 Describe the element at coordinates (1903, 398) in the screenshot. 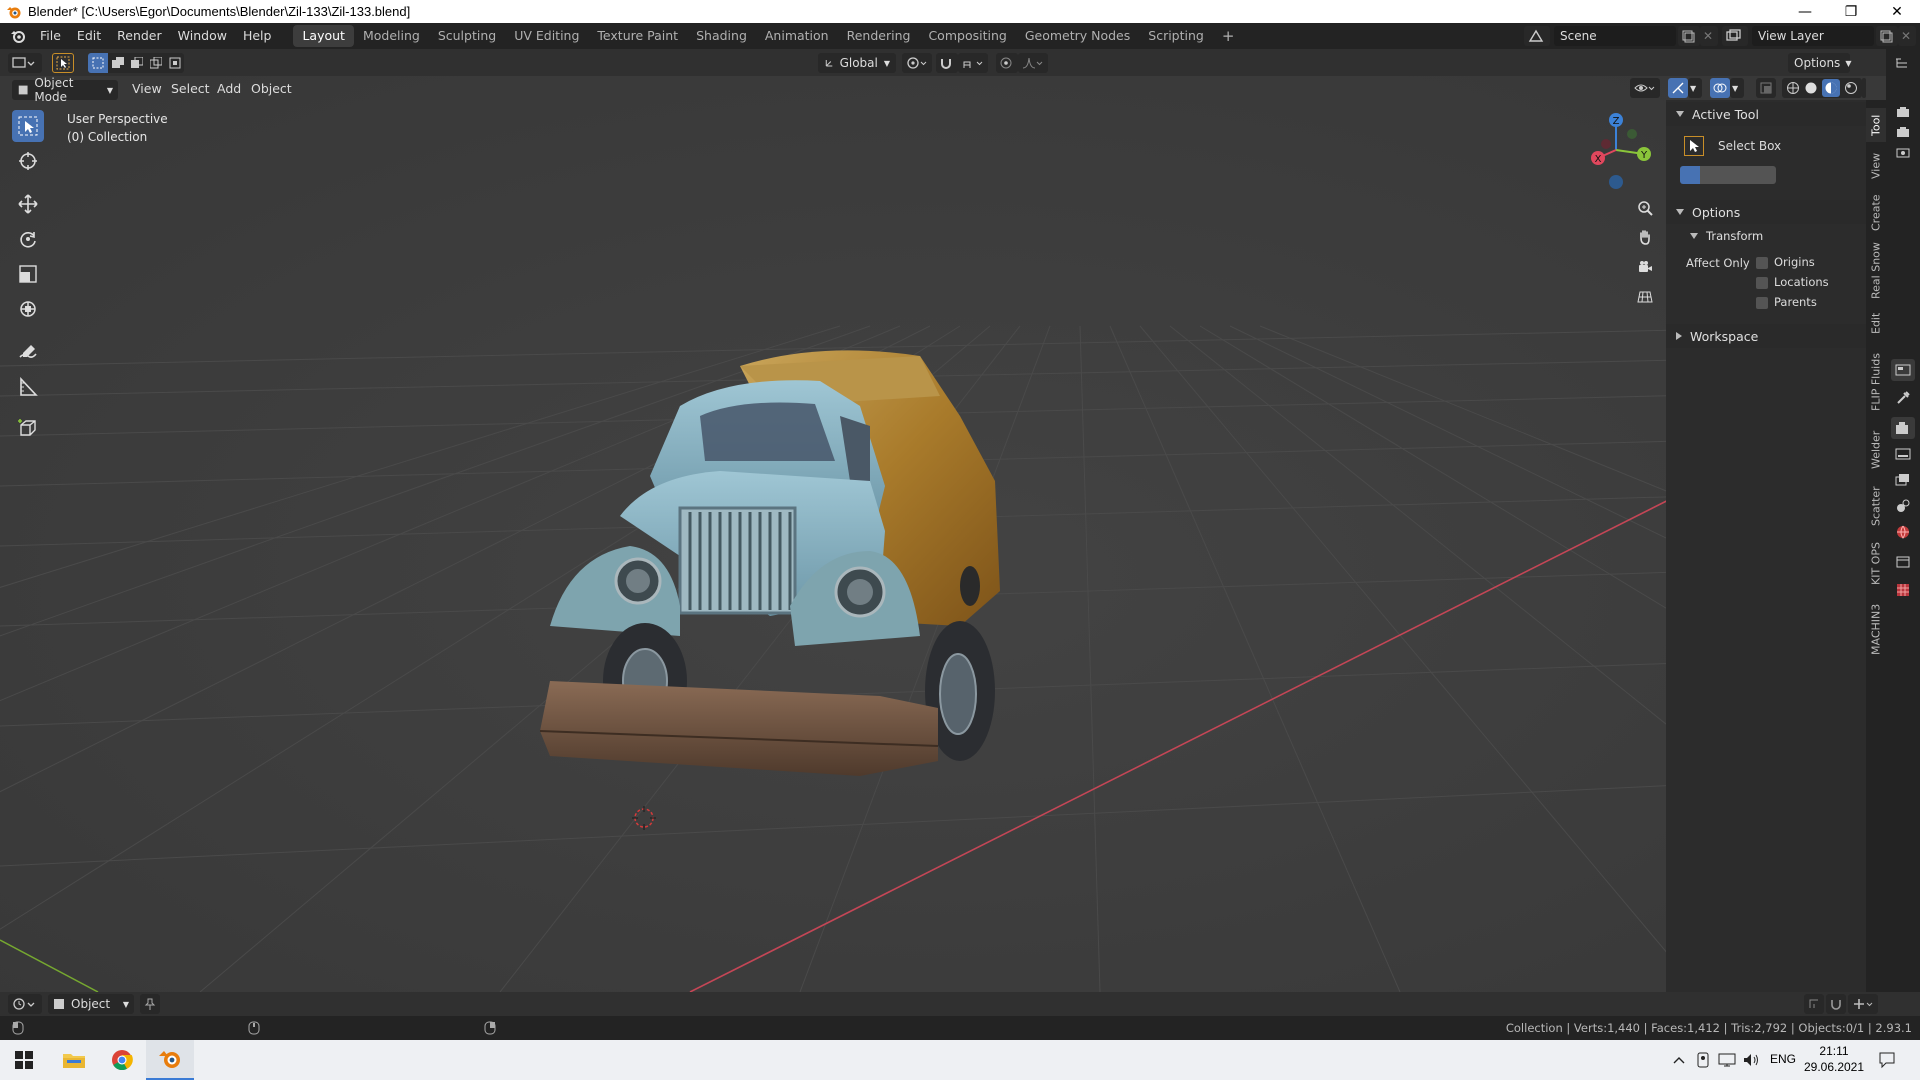

I see `wrench-tool-icon` at that location.